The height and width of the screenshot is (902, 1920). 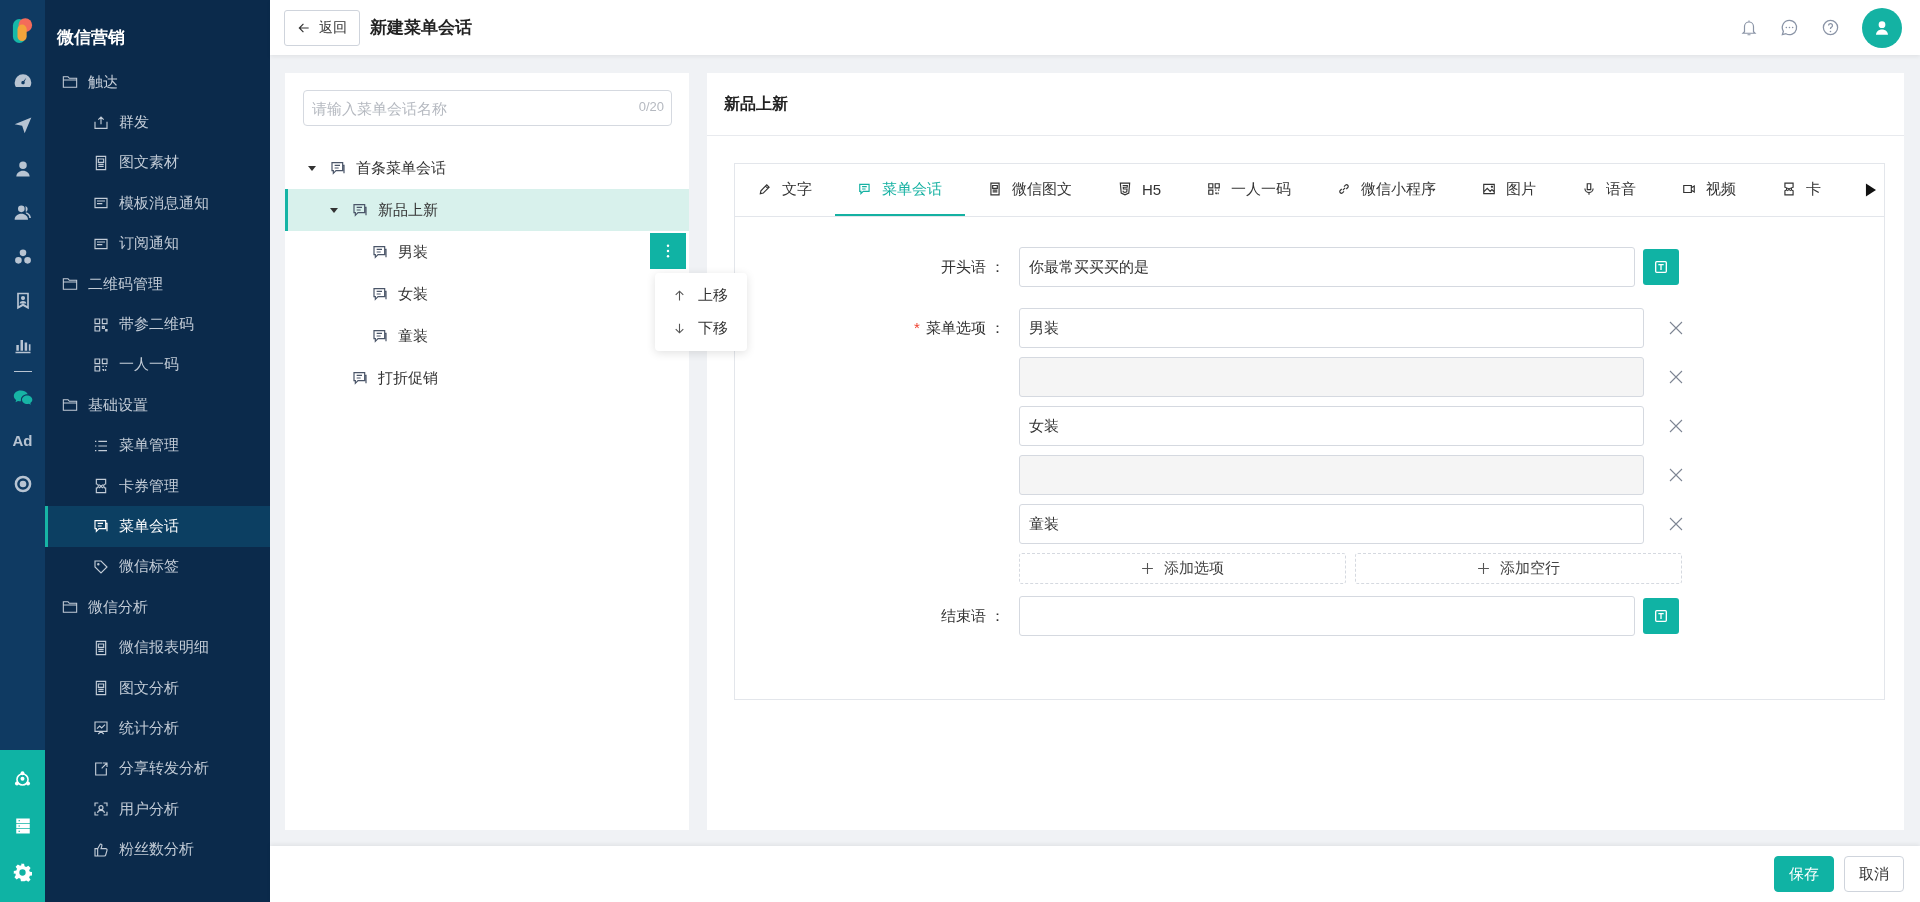 I want to click on server-icon, so click(x=22, y=826).